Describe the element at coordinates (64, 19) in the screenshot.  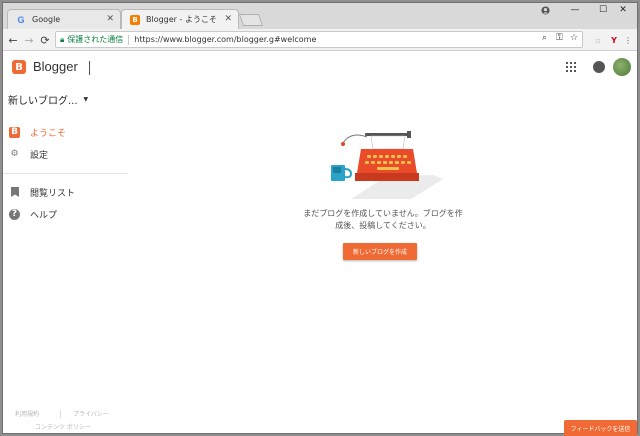
I see `tab-google: G Google ✕` at that location.